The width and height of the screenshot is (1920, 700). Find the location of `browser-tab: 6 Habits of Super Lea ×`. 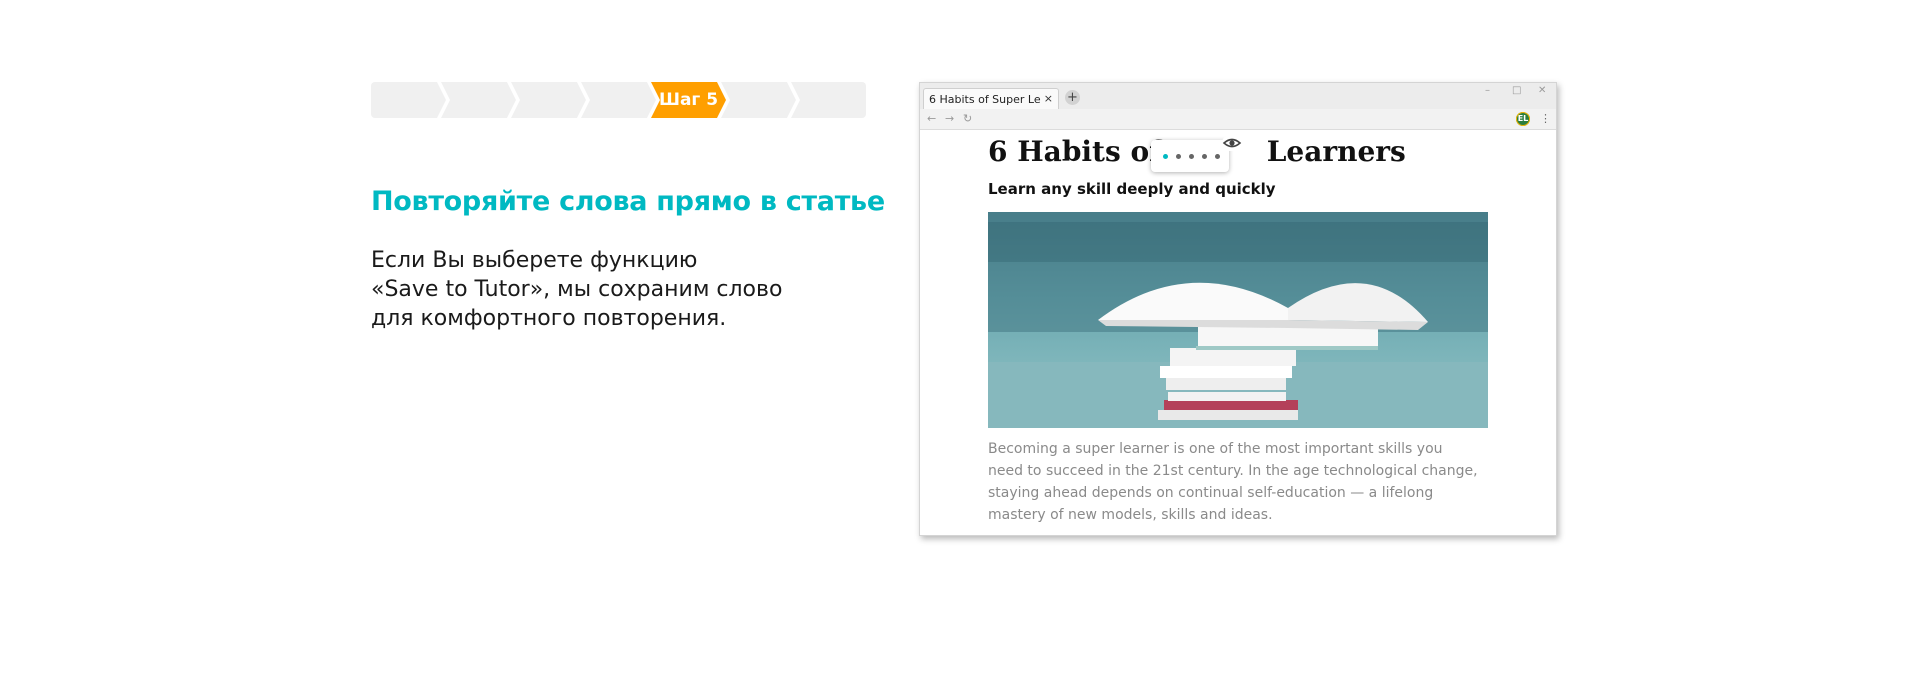

browser-tab: 6 Habits of Super Lea × is located at coordinates (991, 98).